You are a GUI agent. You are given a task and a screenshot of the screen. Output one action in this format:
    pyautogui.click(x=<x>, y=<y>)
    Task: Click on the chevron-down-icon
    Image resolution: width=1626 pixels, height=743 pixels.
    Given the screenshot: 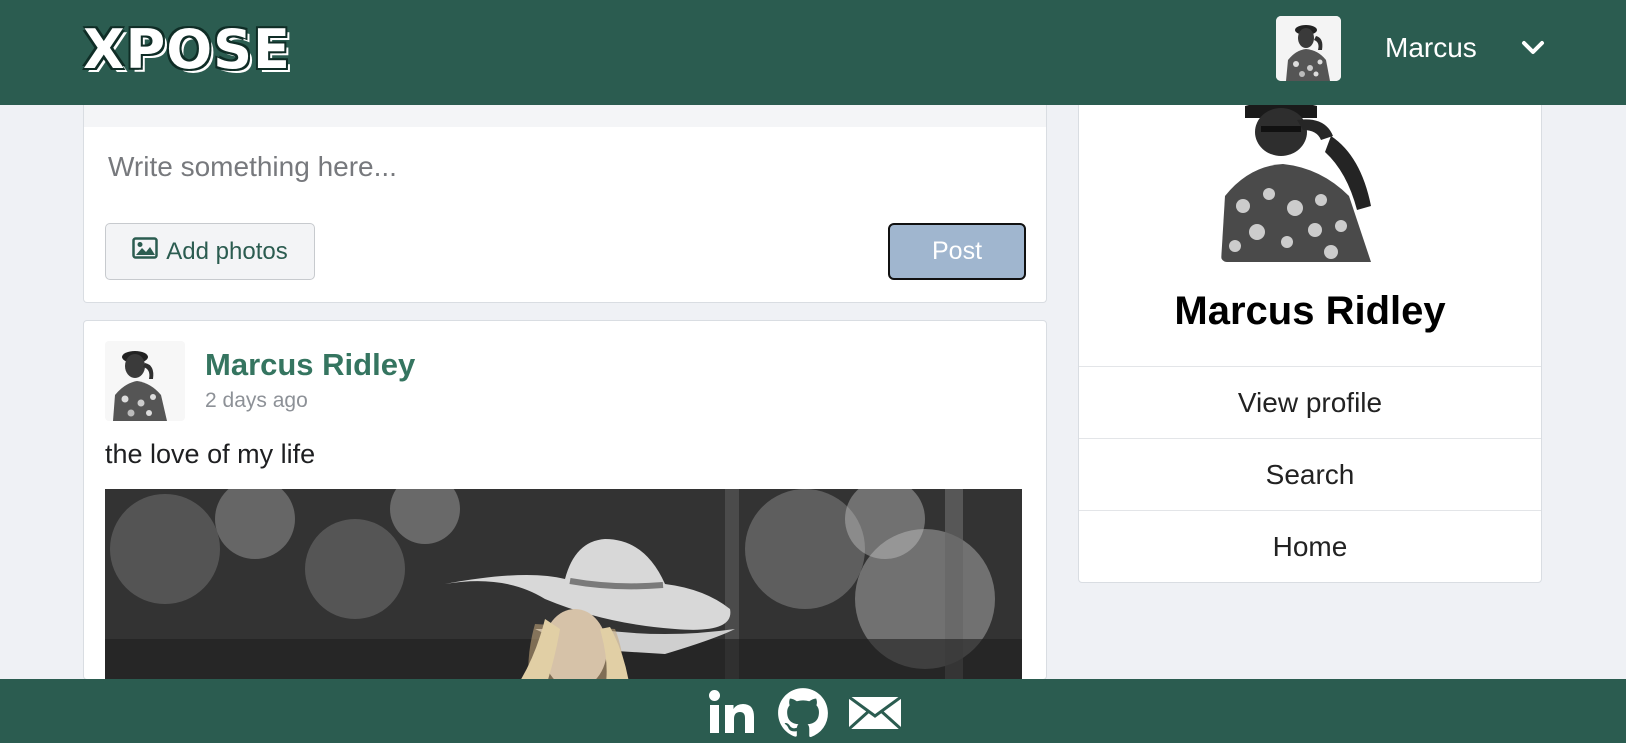 What is the action you would take?
    pyautogui.click(x=1533, y=48)
    